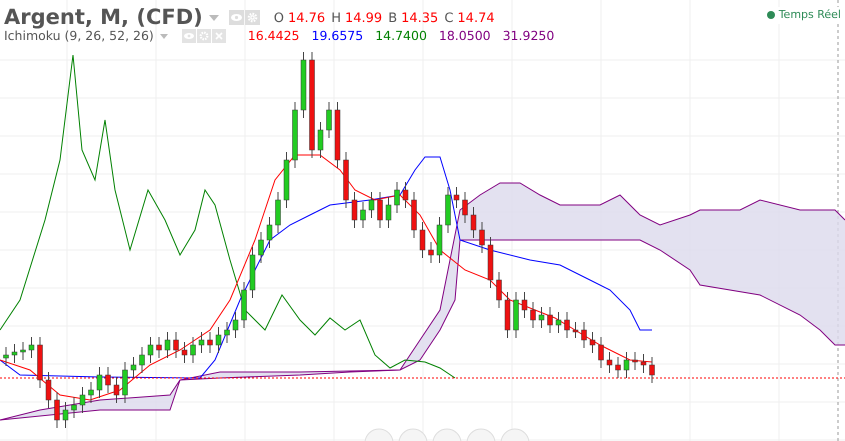  I want to click on ohlc-value: 14.35, so click(419, 19).